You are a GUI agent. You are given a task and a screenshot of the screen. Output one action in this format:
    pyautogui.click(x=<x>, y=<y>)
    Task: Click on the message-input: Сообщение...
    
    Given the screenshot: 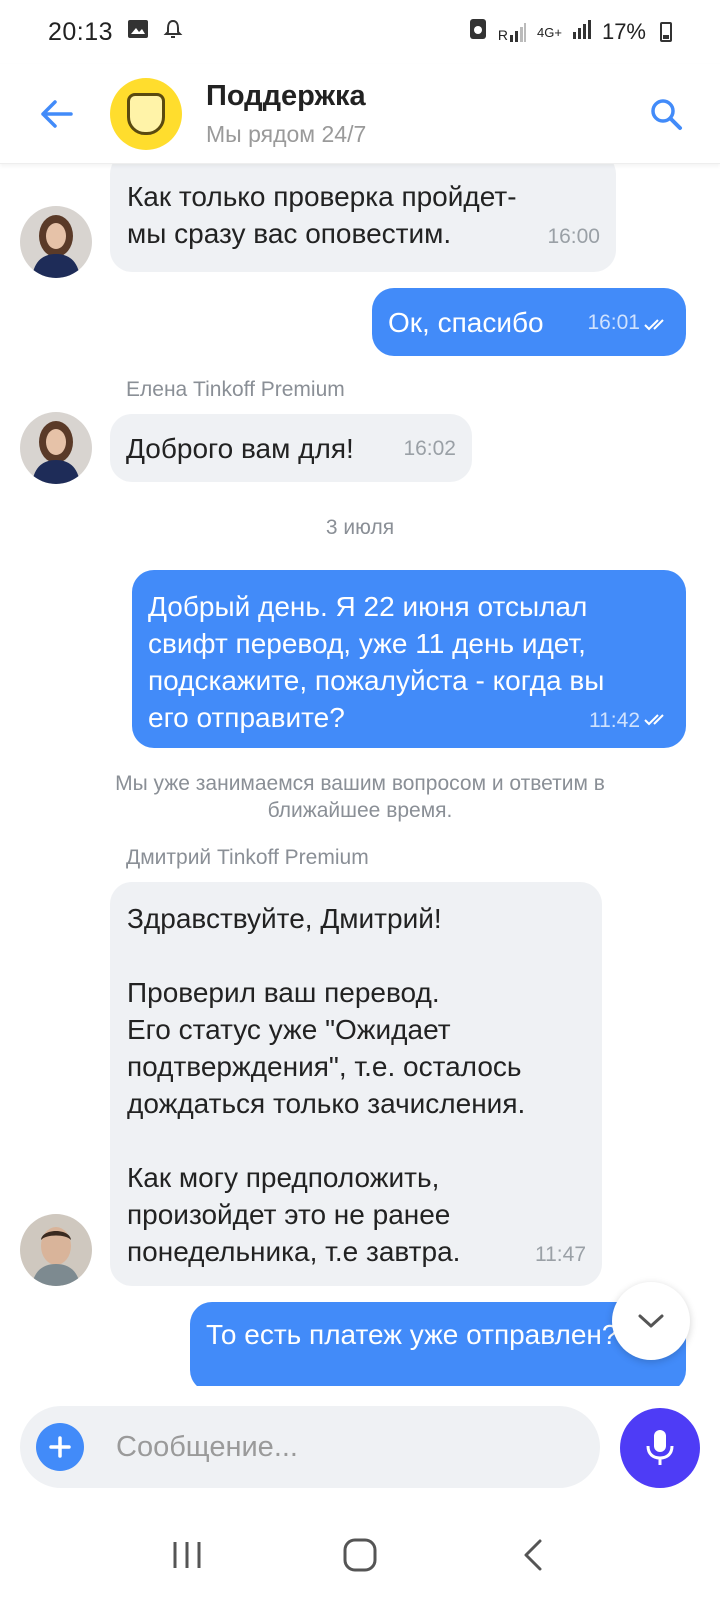 What is the action you would take?
    pyautogui.click(x=207, y=1447)
    